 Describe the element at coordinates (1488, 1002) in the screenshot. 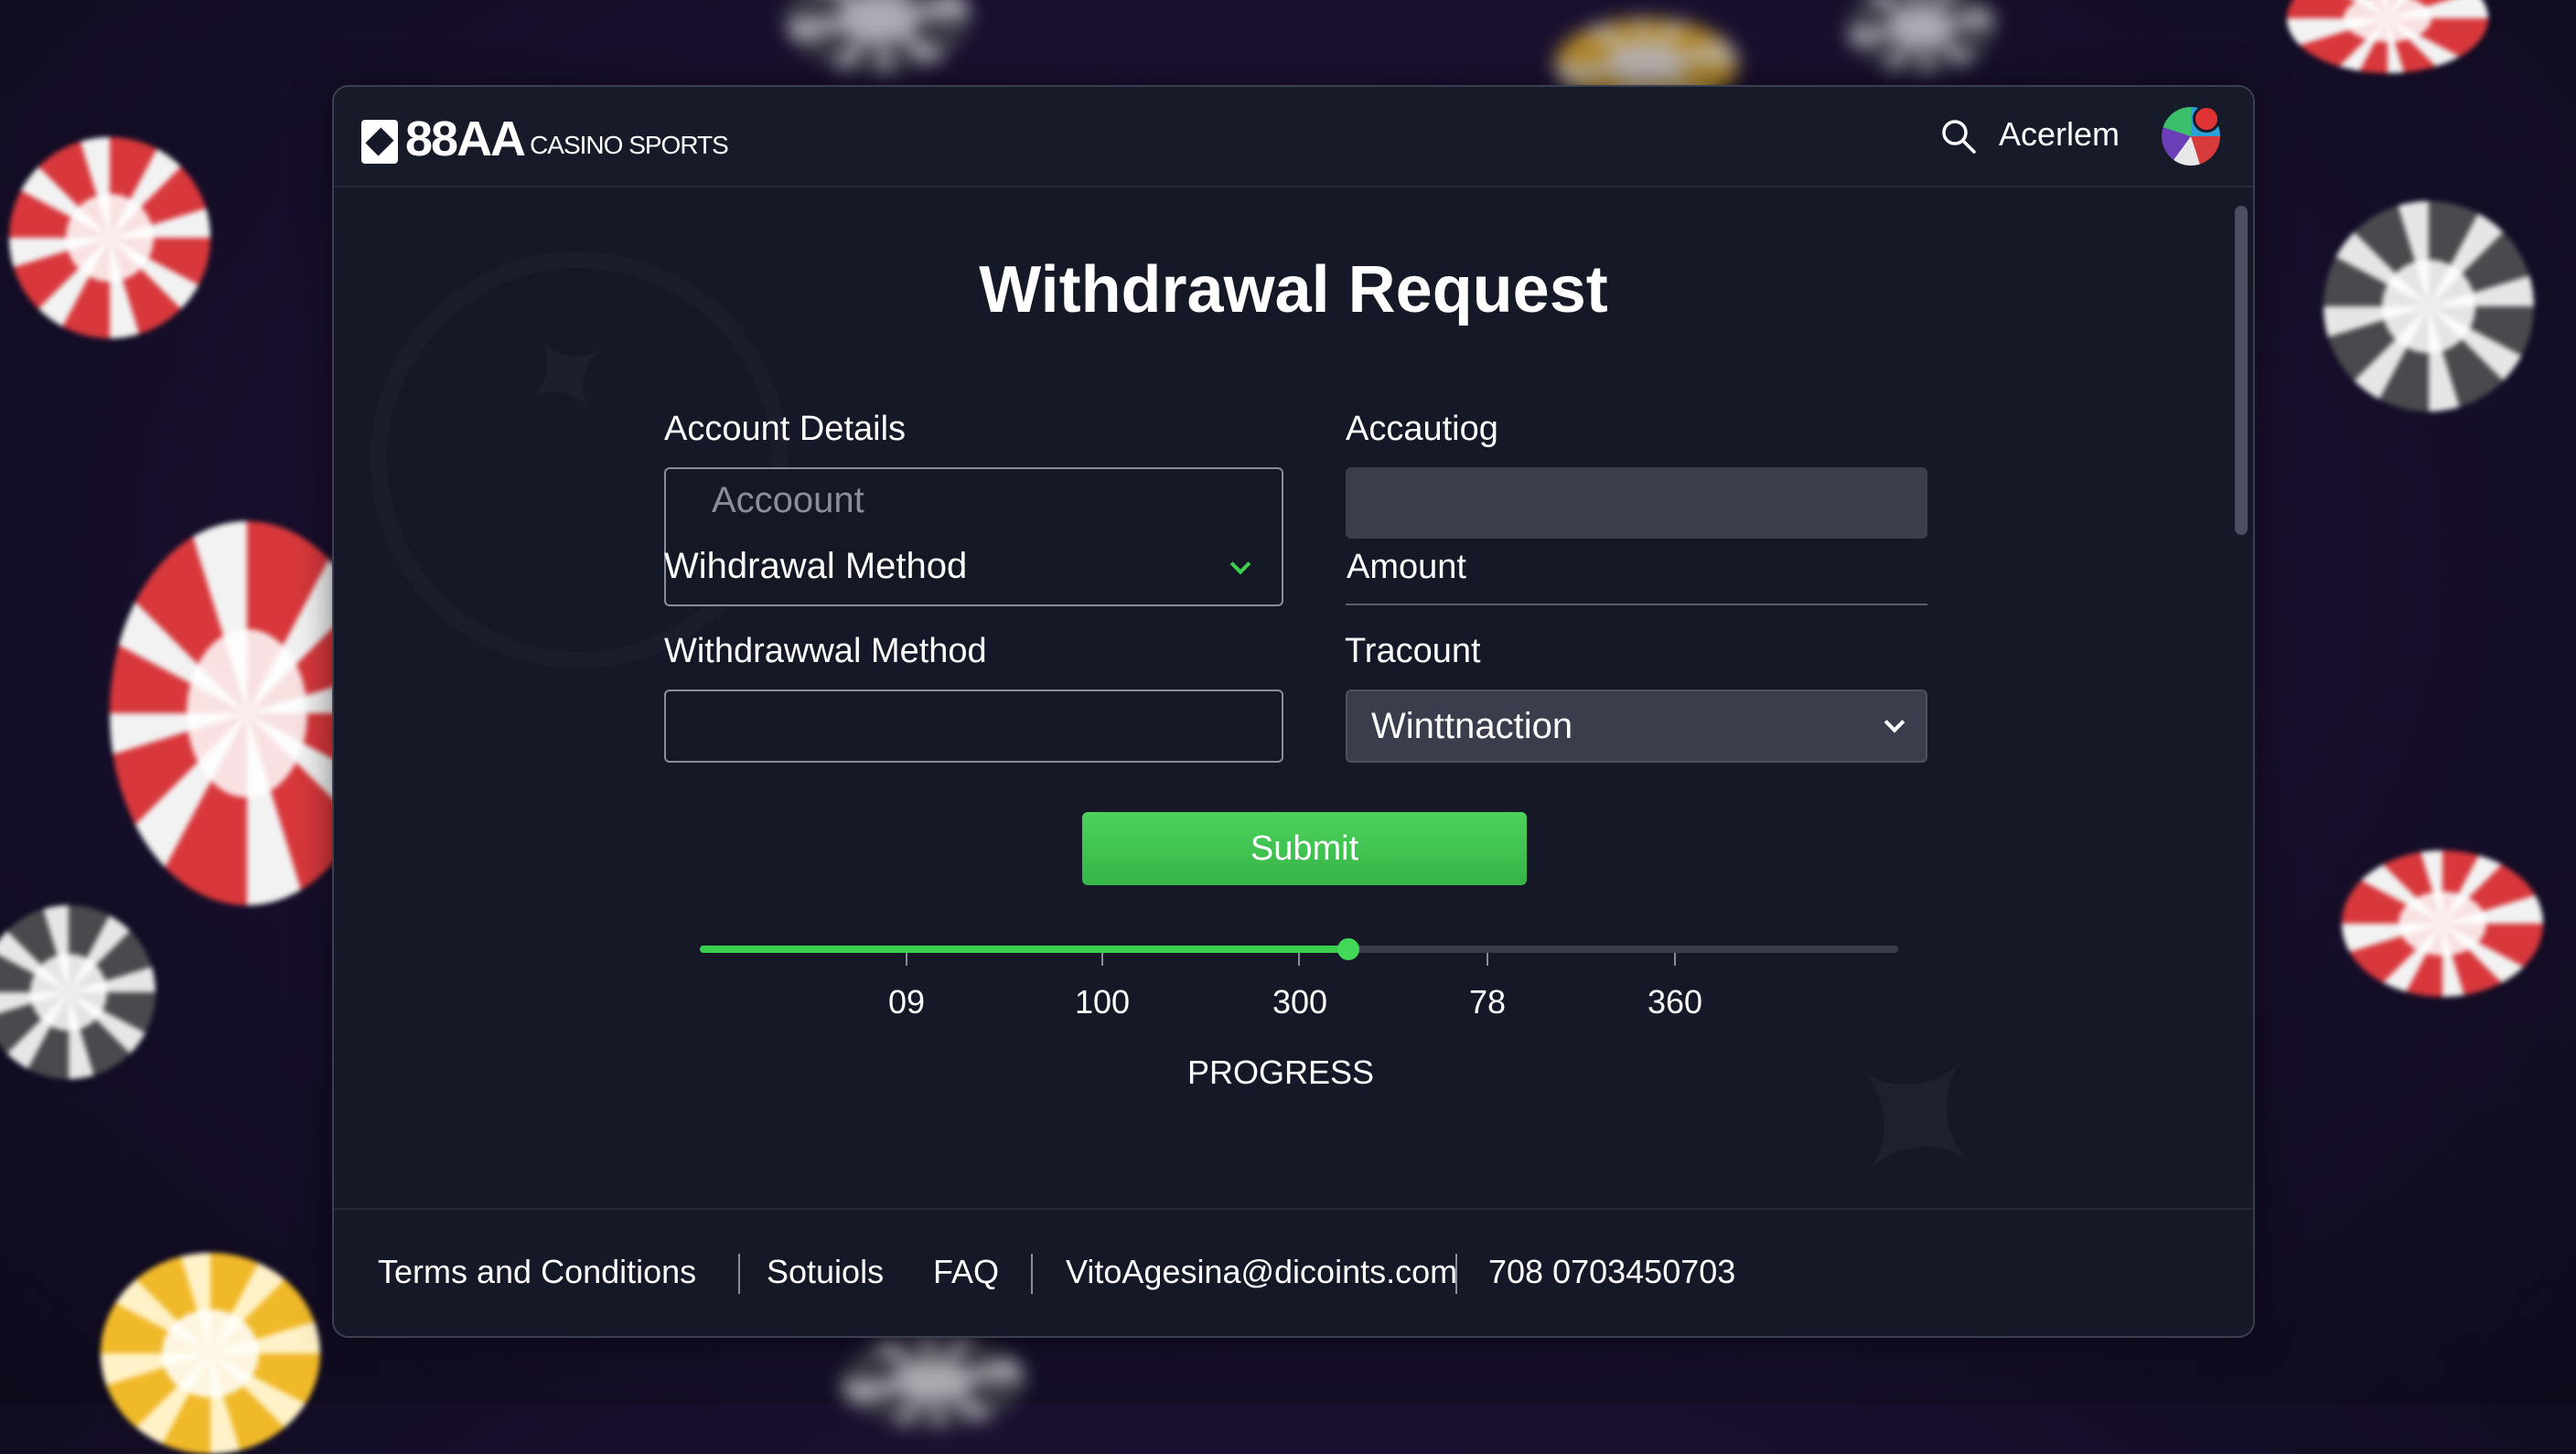

I see `progress-tick-label: 78` at that location.